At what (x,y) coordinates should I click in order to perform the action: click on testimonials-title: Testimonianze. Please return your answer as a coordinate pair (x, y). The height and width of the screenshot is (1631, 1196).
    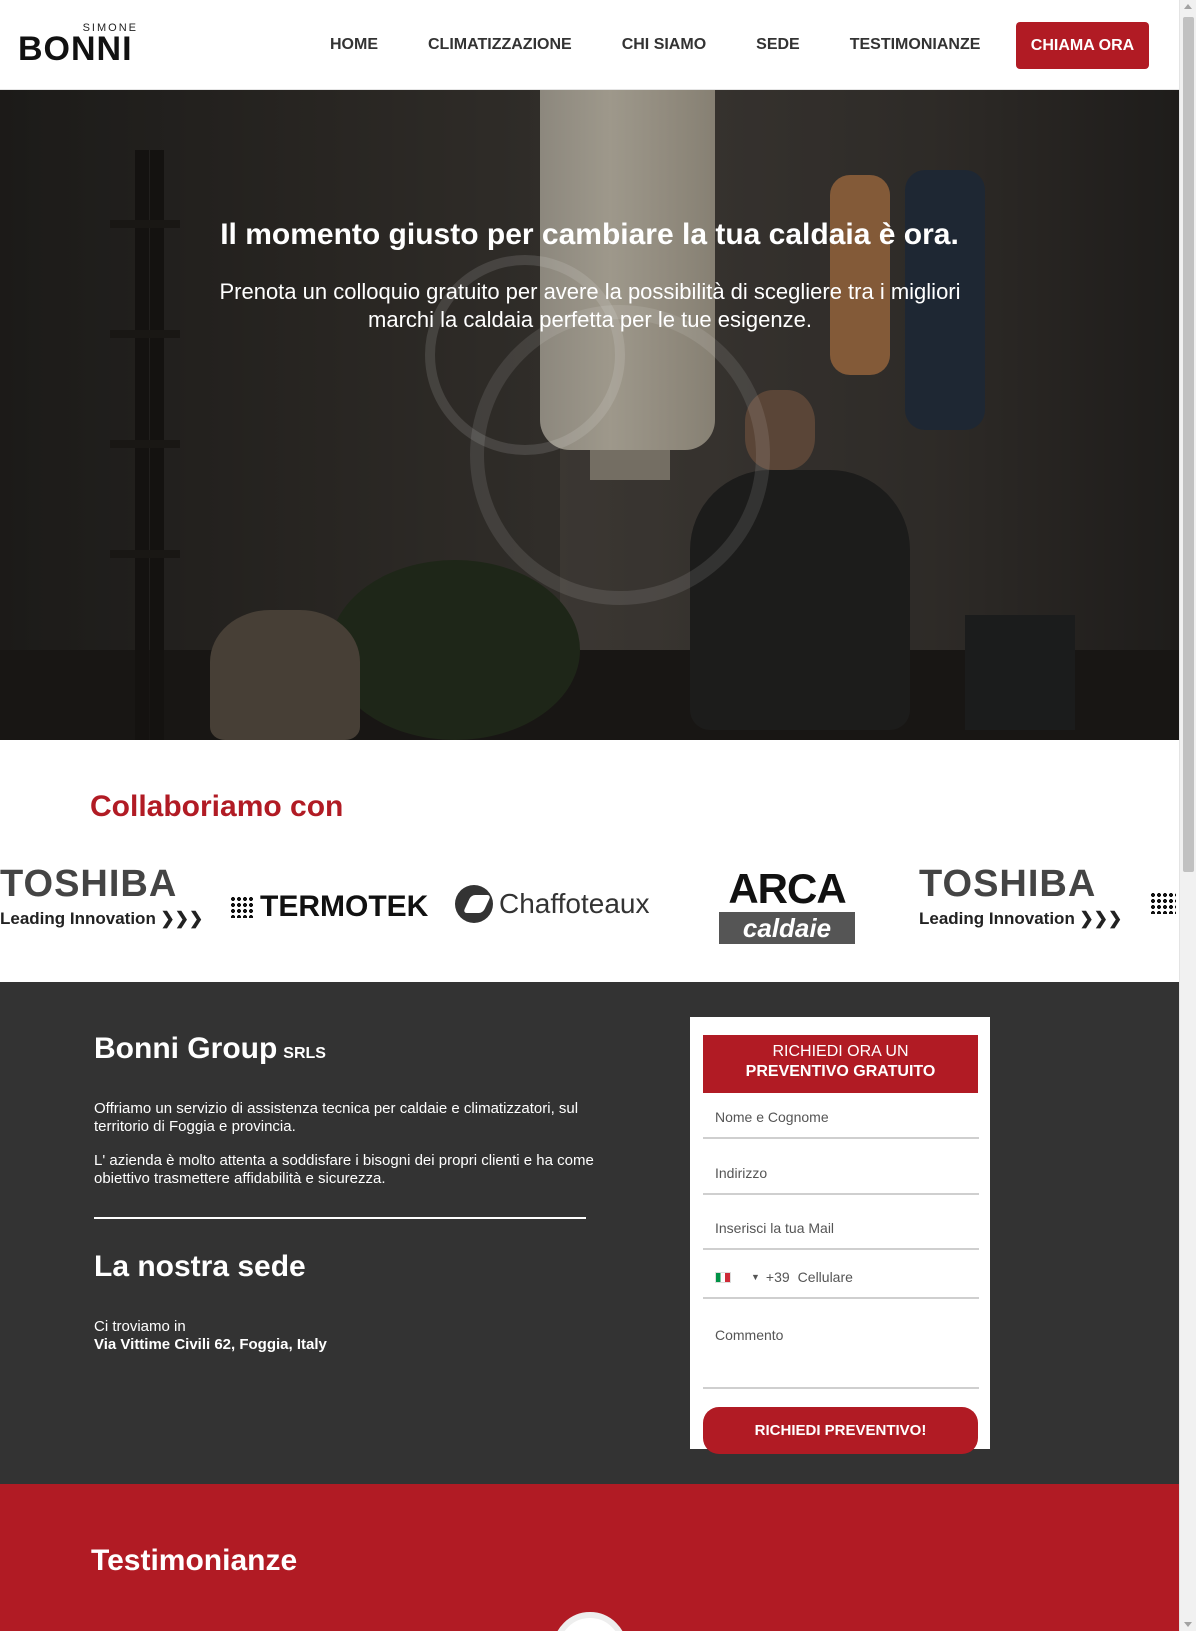
    Looking at the image, I should click on (194, 1560).